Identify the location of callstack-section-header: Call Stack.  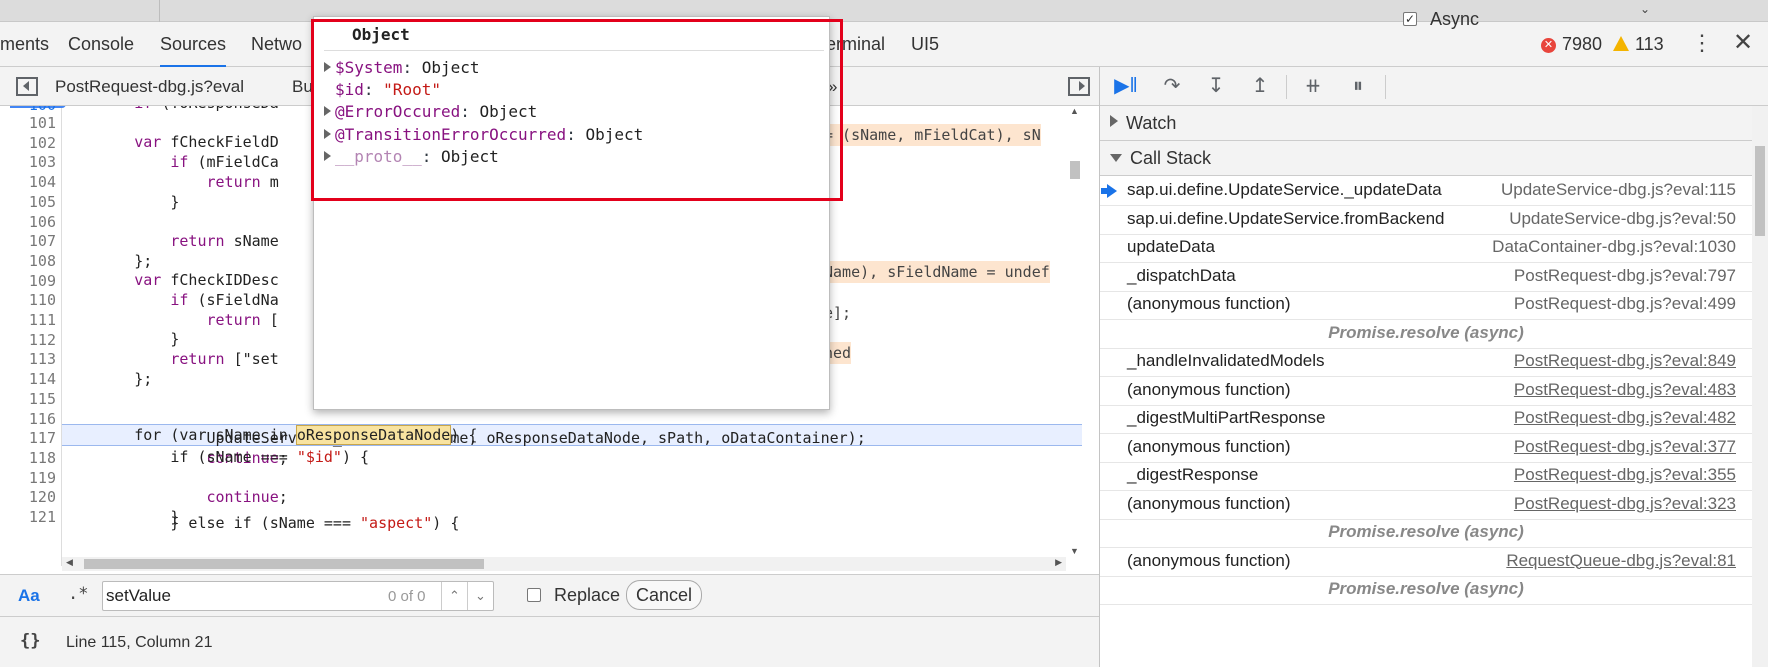
(1426, 158).